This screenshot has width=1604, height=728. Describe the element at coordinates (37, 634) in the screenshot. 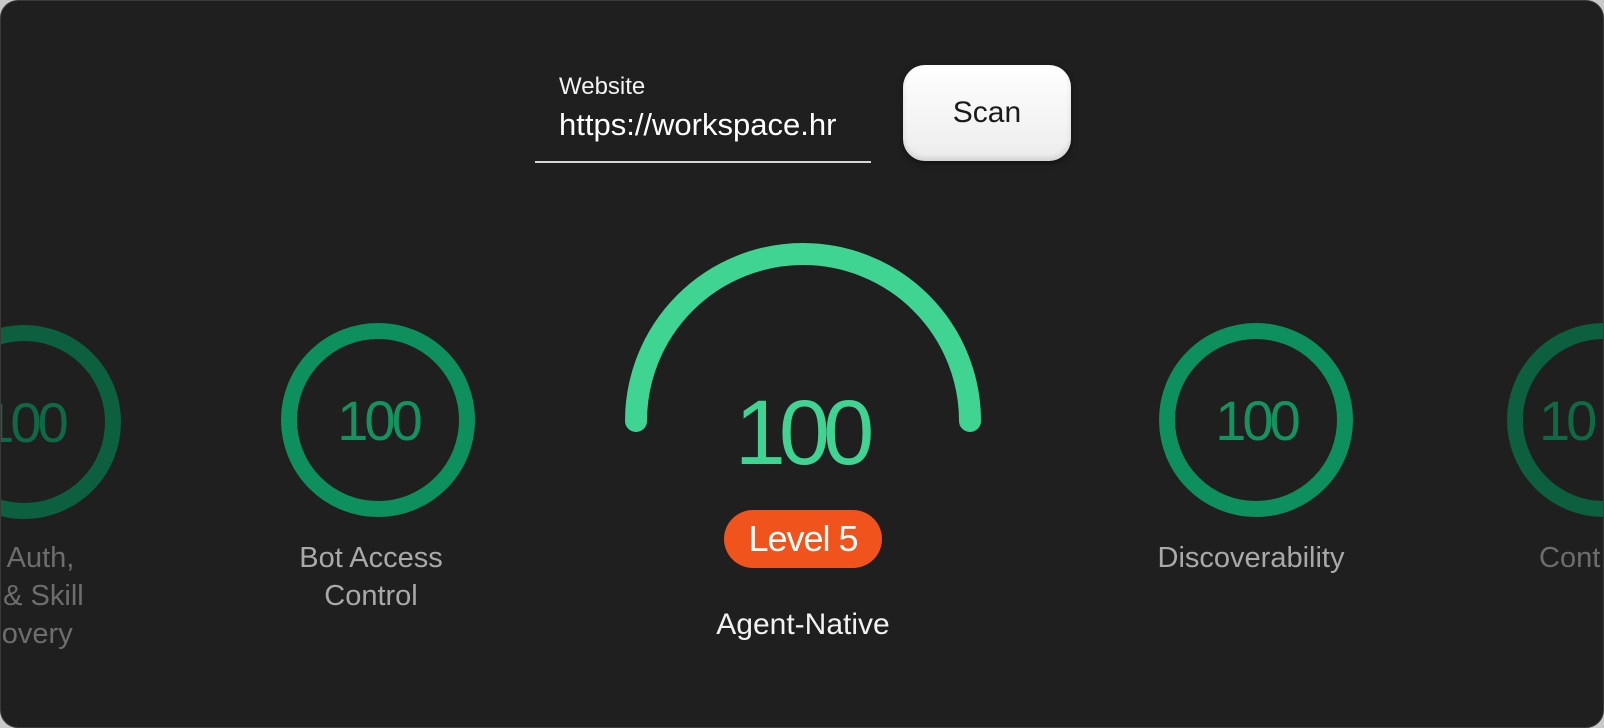

I see `label-line: covery` at that location.